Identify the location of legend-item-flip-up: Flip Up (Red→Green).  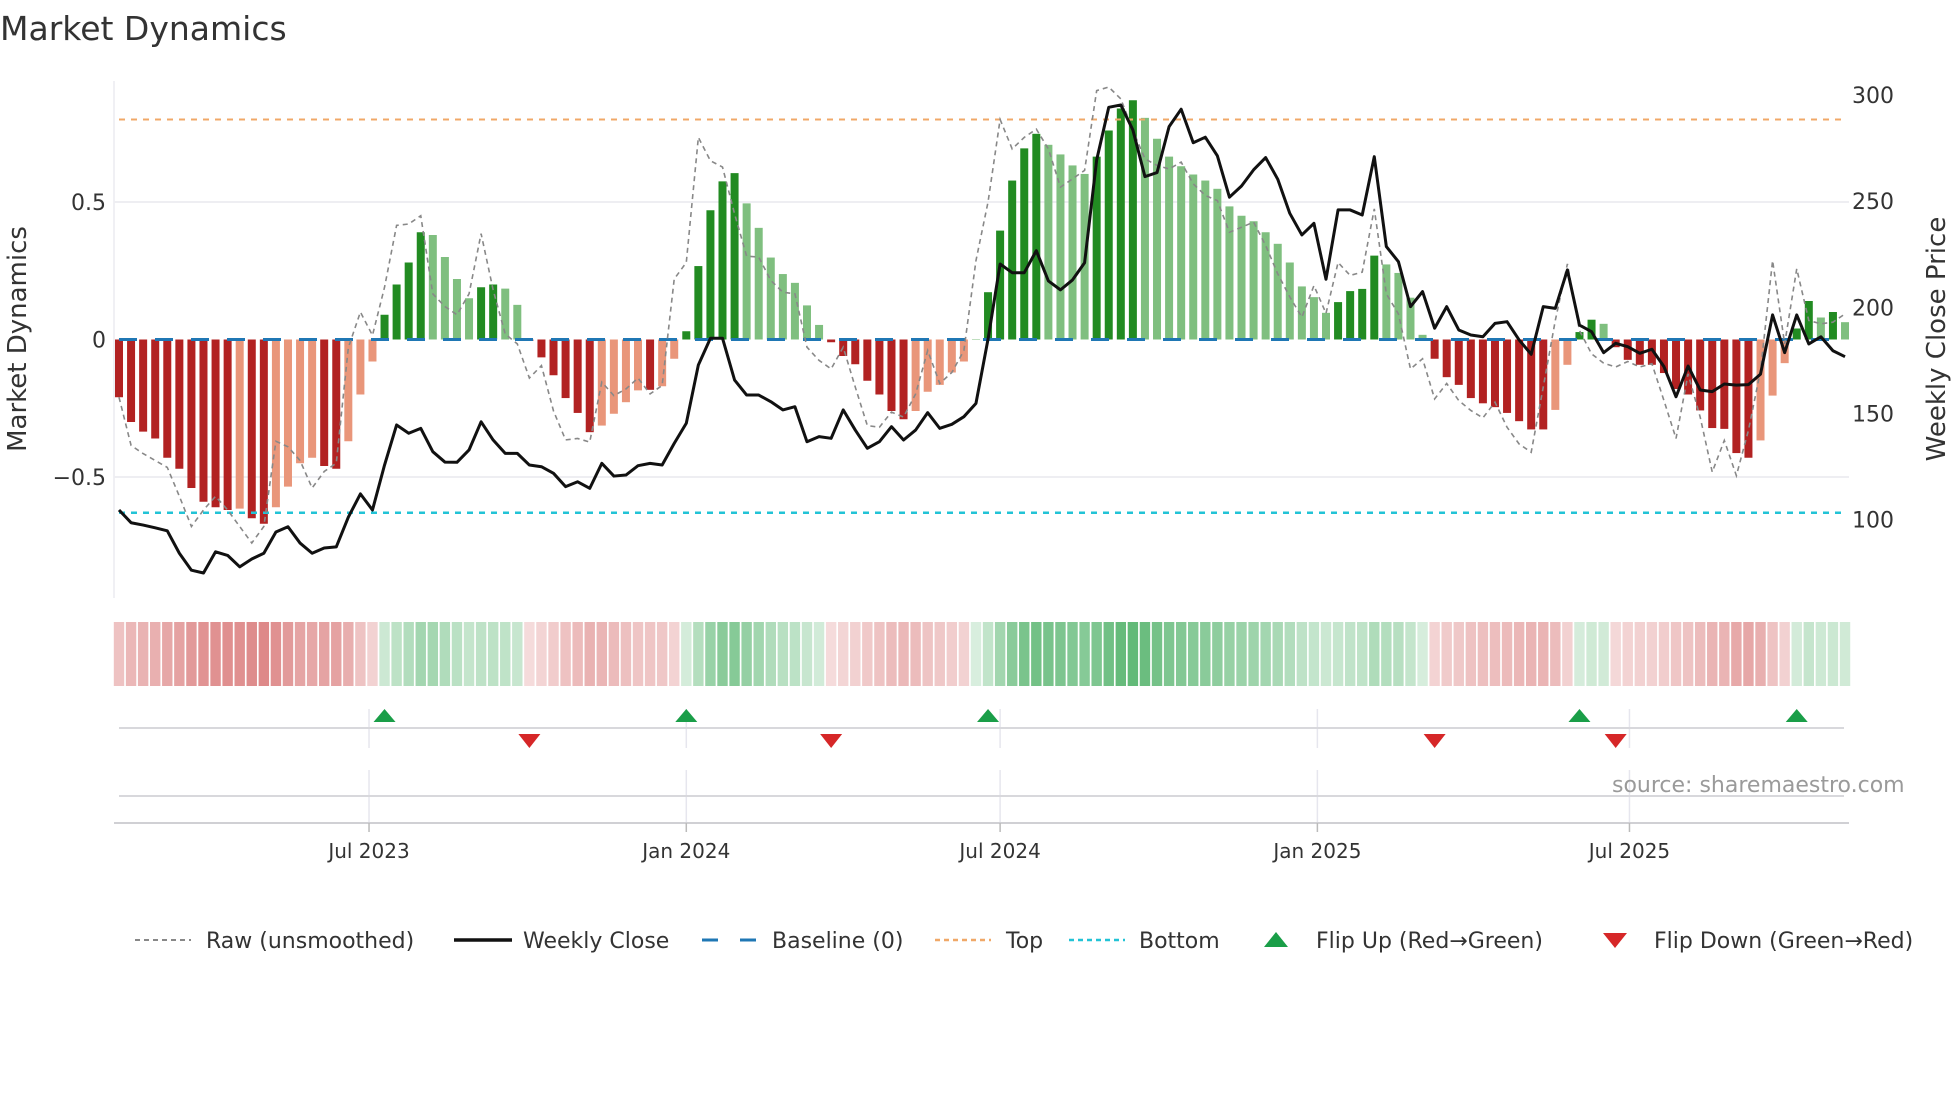
(1403, 941).